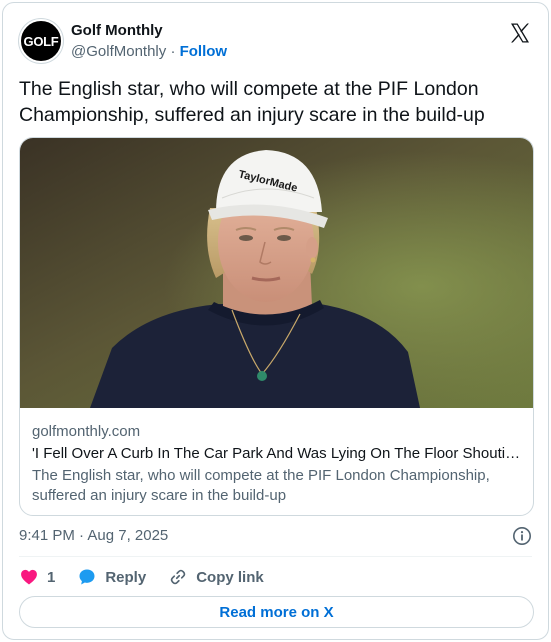 The width and height of the screenshot is (551, 642). I want to click on tweet-timestamp: 9:41 PM · Aug 7, 2025, so click(93, 535).